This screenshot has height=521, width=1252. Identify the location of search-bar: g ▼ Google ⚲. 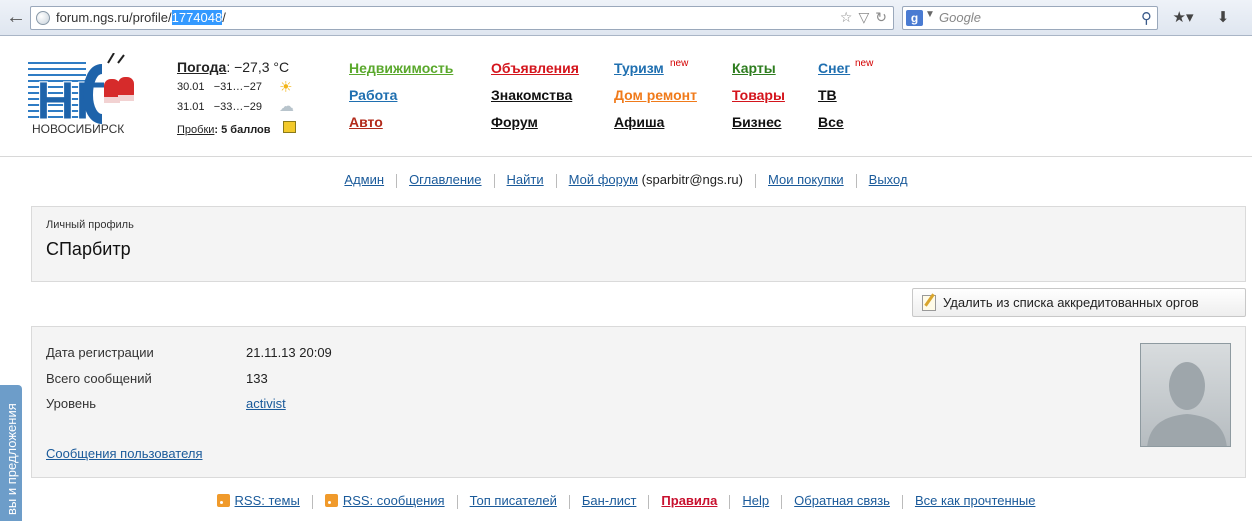
(1030, 18).